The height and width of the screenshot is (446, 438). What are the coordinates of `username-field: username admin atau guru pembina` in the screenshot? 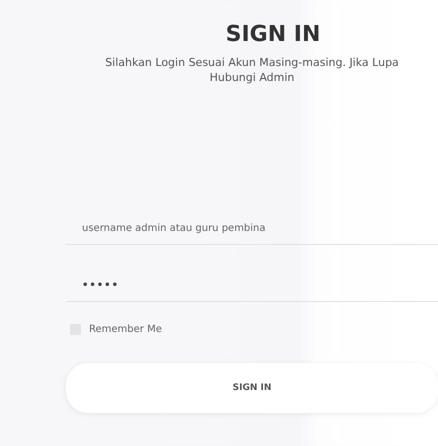 It's located at (252, 229).